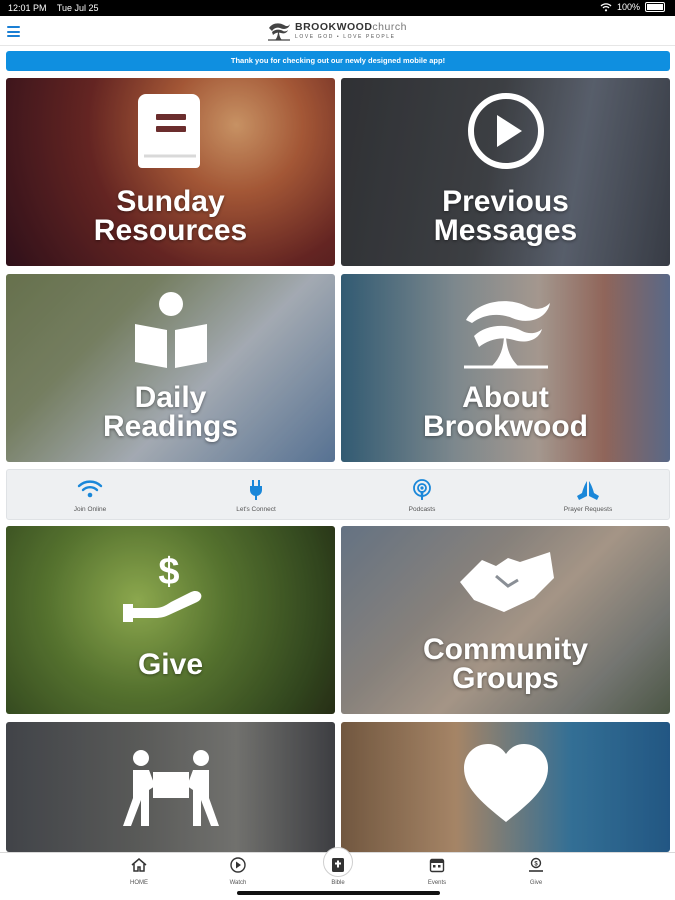  Describe the element at coordinates (170, 201) in the screenshot. I see `tile-sunday-line1: Sunday` at that location.